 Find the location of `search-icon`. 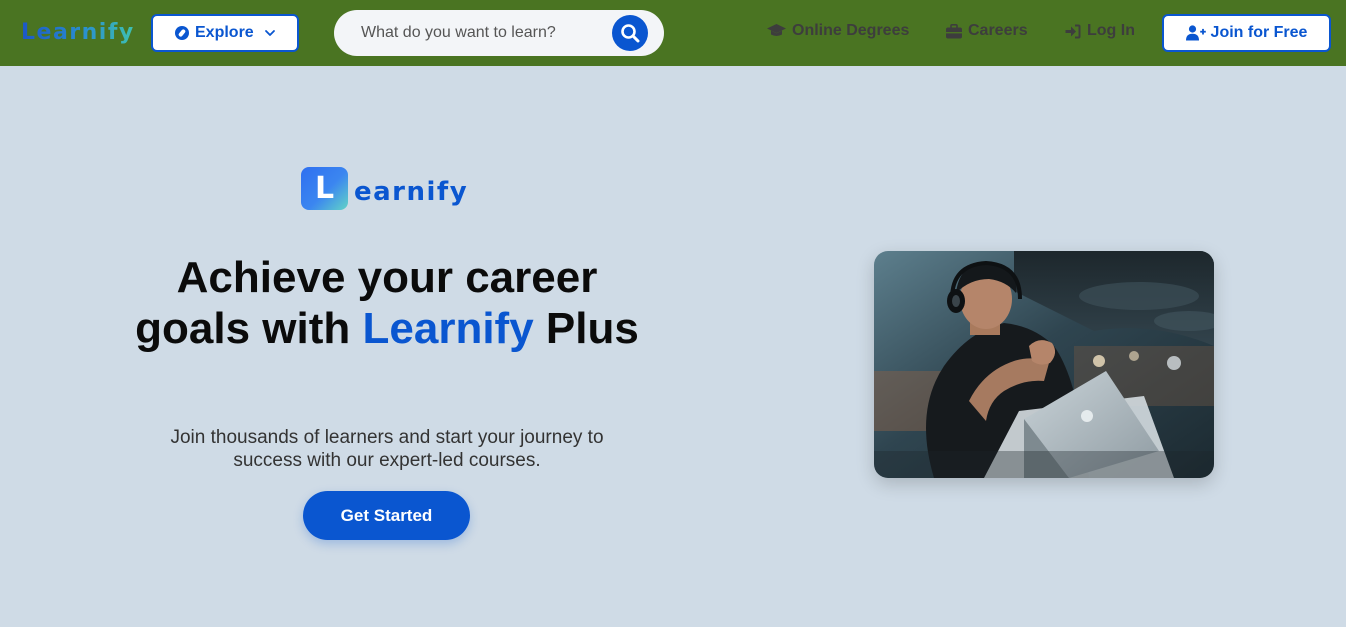

search-icon is located at coordinates (630, 33).